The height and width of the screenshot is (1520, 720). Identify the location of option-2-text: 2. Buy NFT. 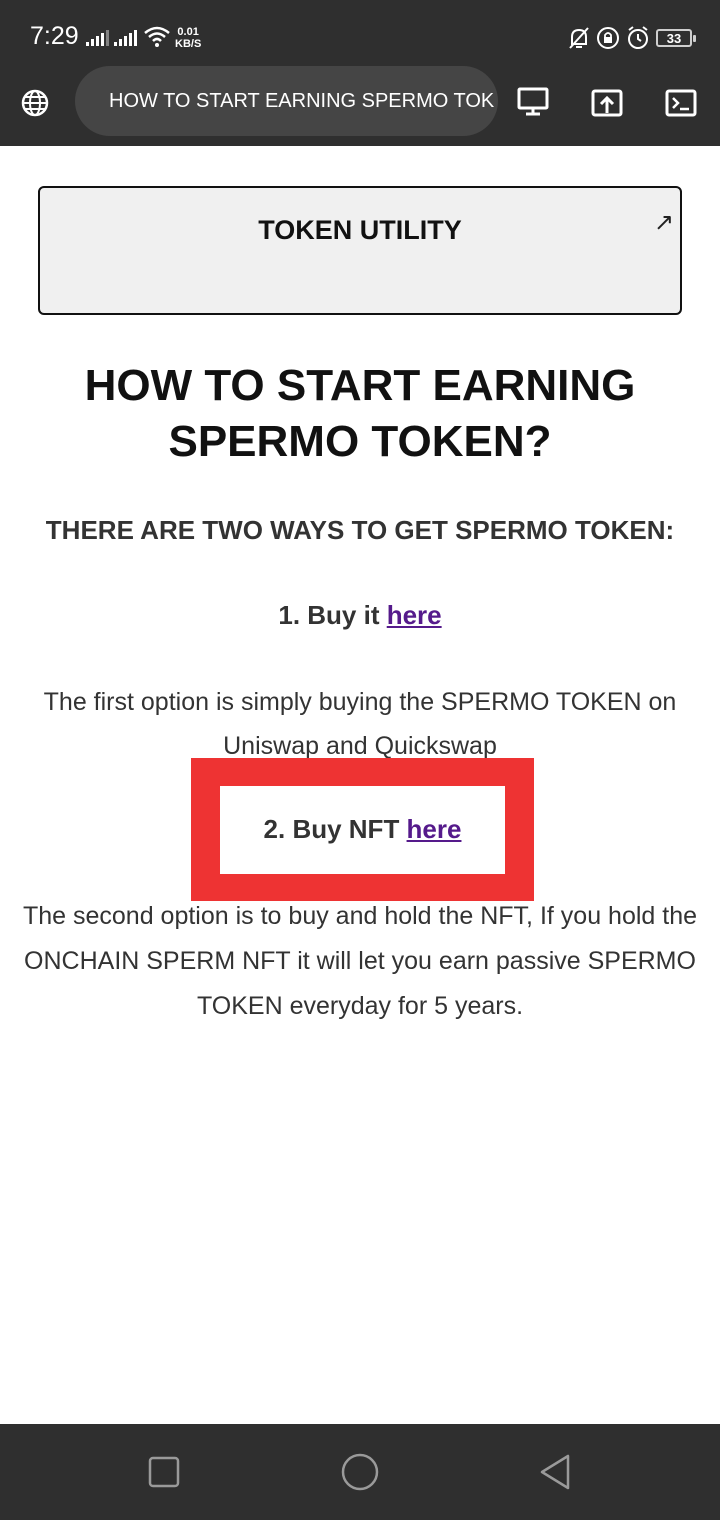
(335, 829).